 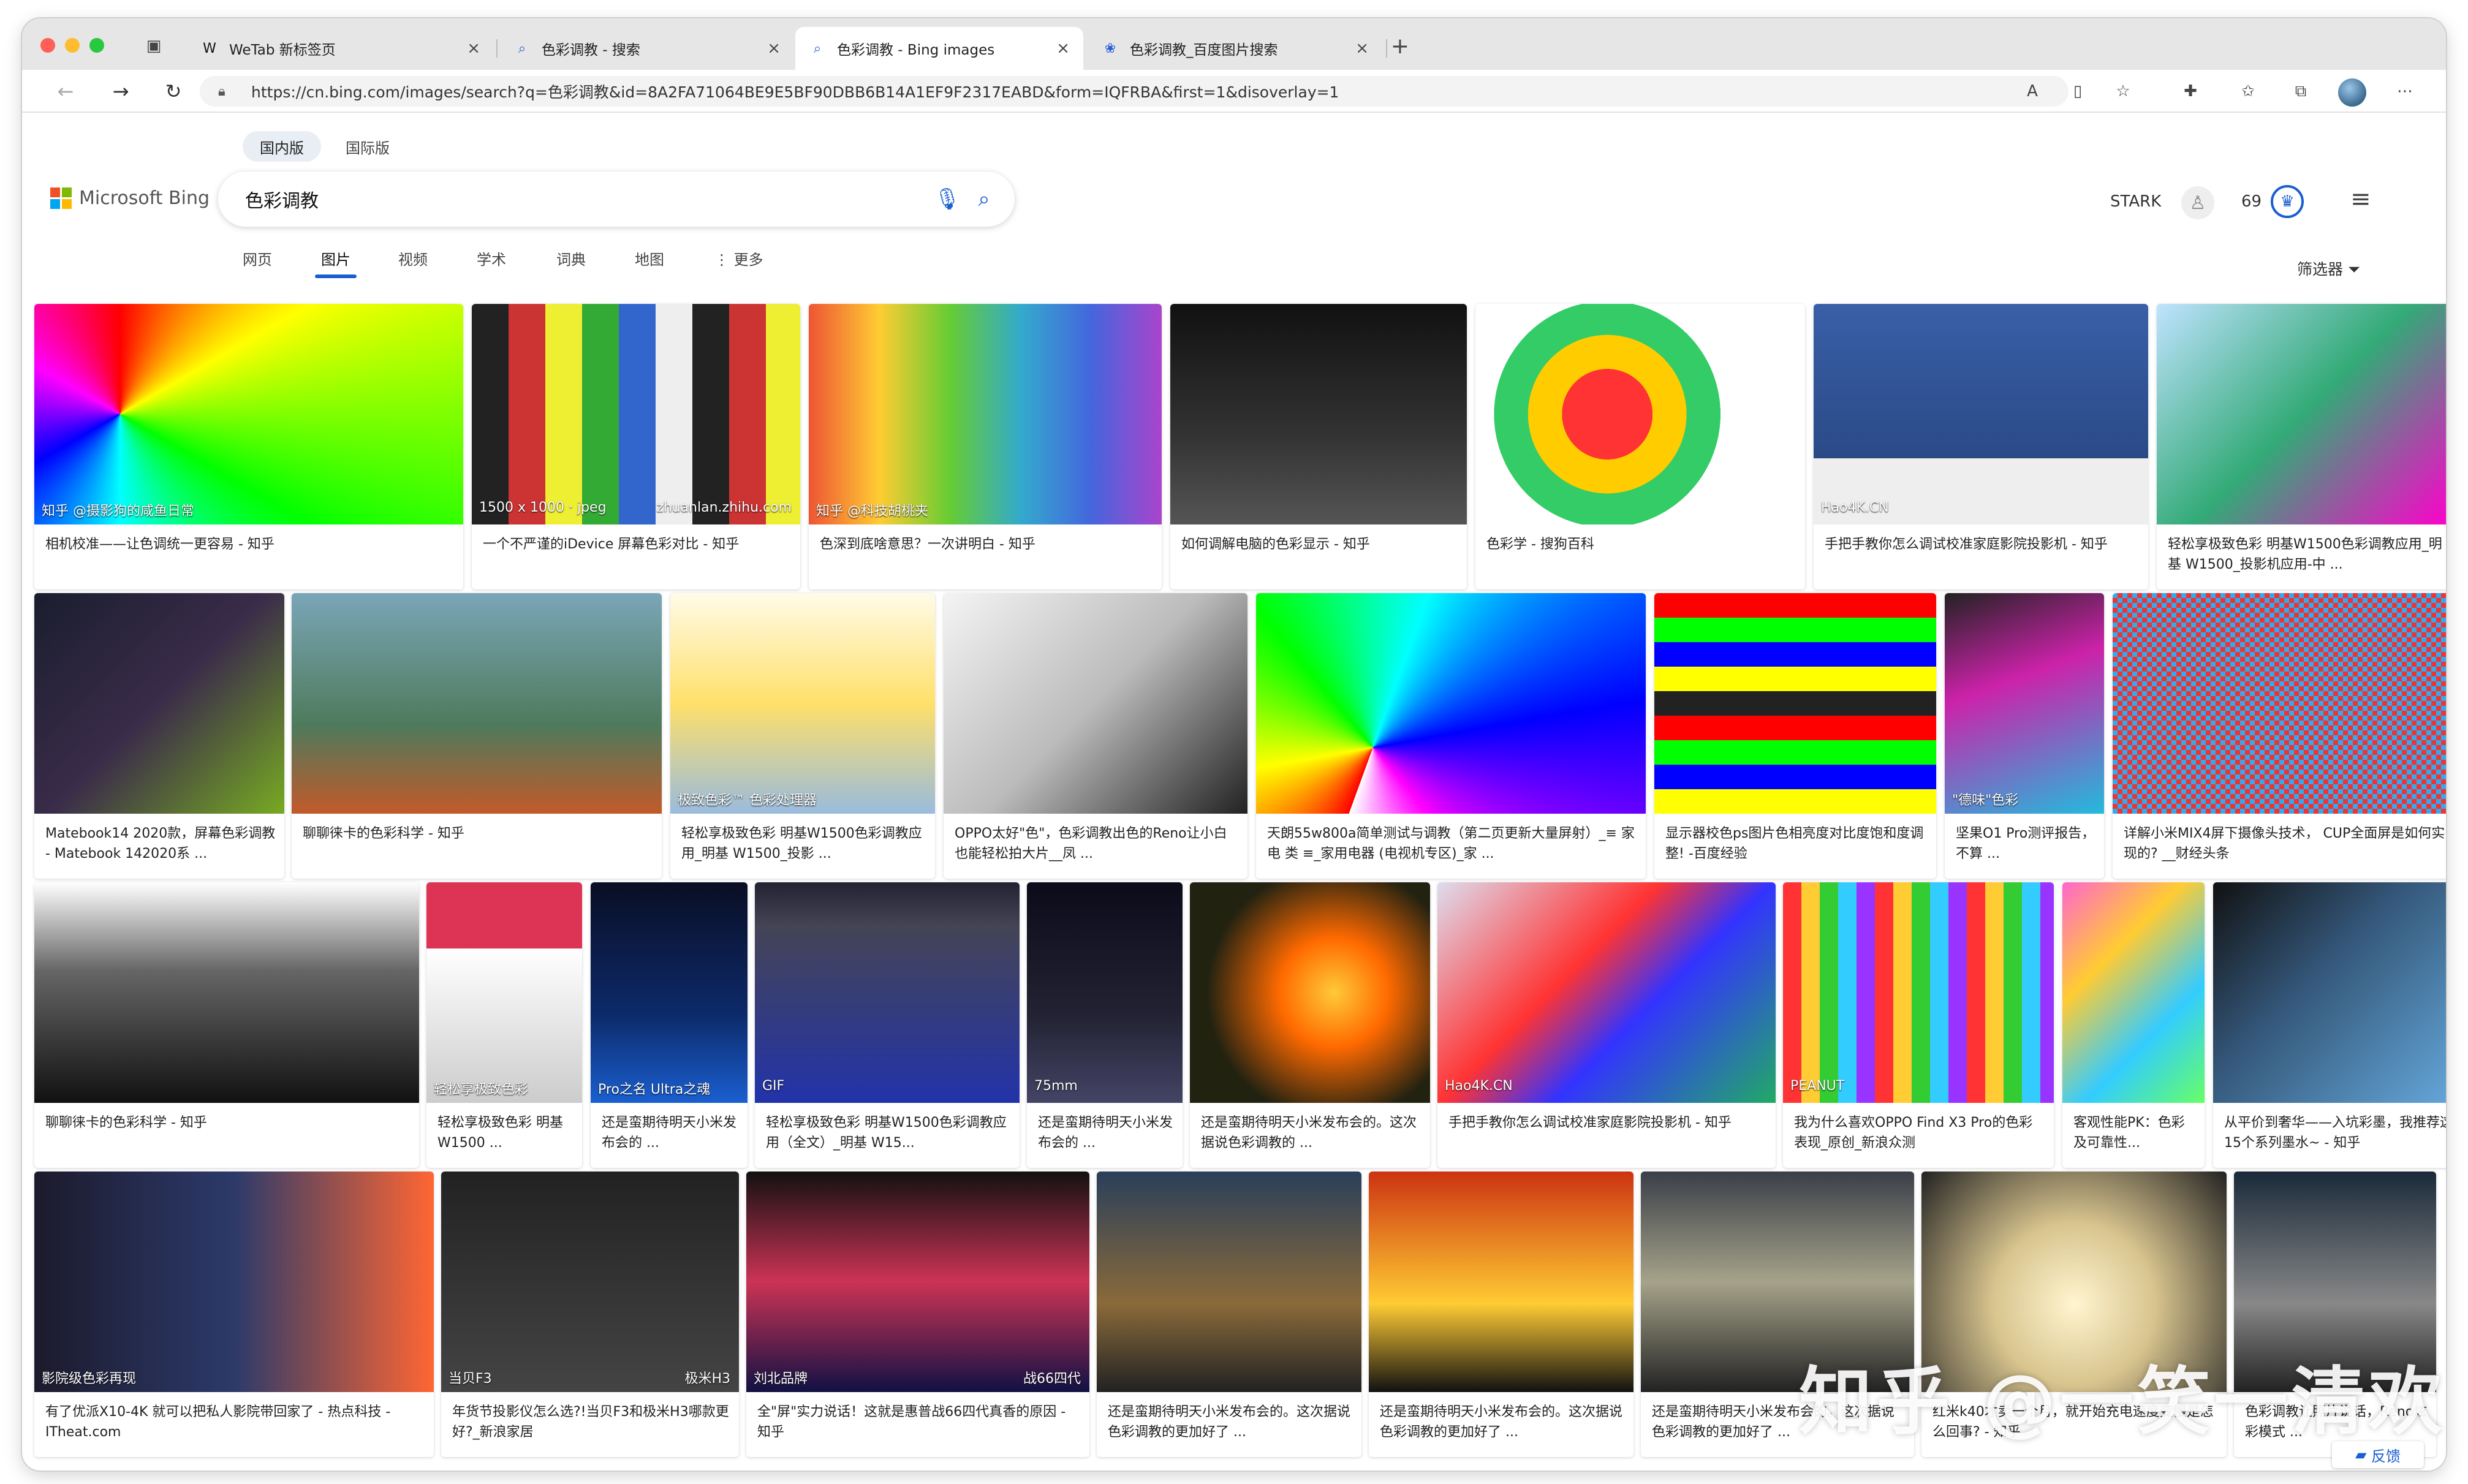 What do you see at coordinates (2287, 201) in the screenshot?
I see `rewards-trophy-icon: ♛` at bounding box center [2287, 201].